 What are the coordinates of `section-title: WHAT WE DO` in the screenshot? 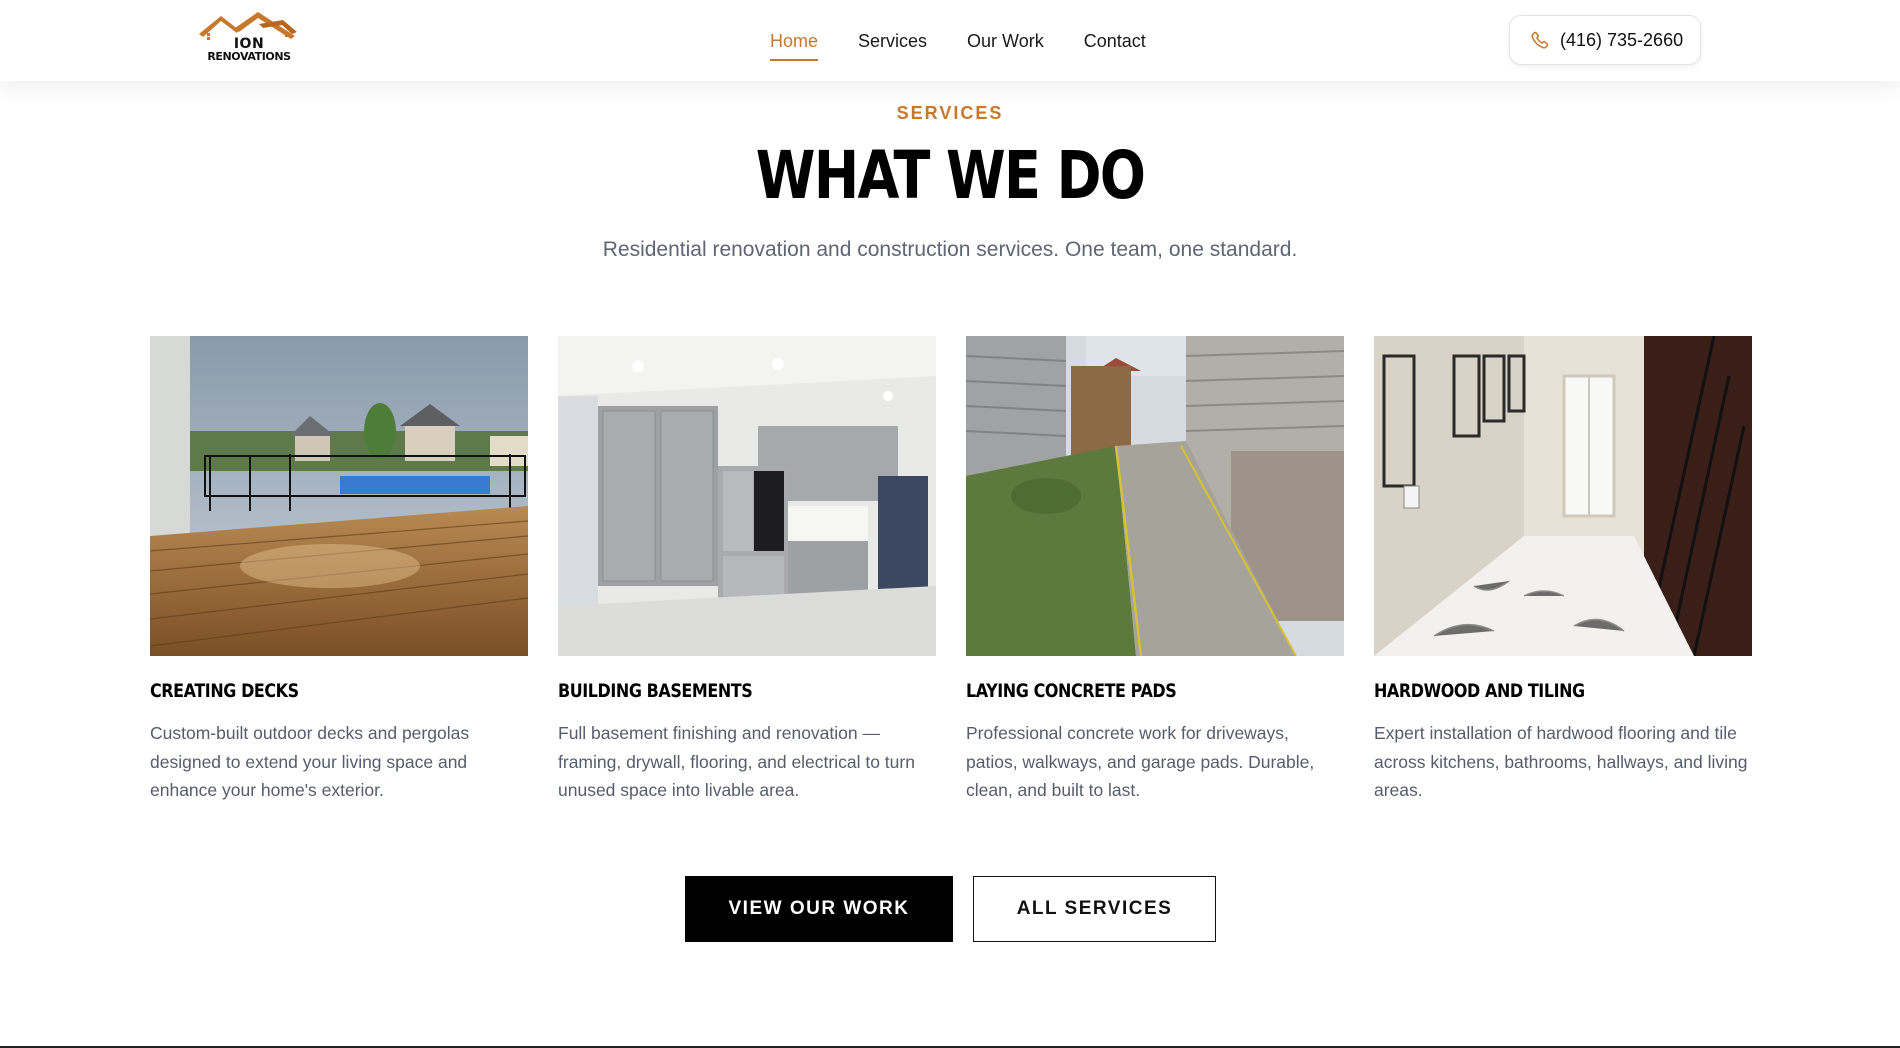 It's located at (950, 175).